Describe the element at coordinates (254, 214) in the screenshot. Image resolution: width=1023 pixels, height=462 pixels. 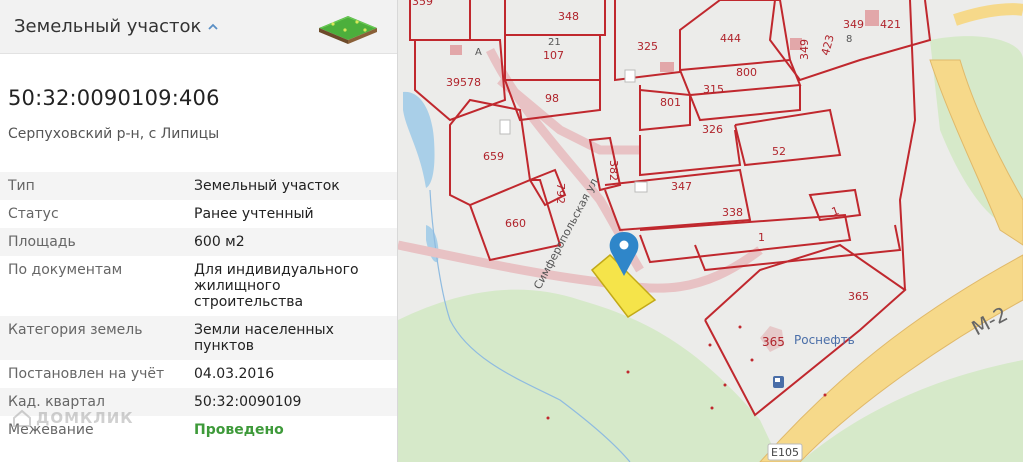
I see `row-value: Ранее учтенный` at that location.